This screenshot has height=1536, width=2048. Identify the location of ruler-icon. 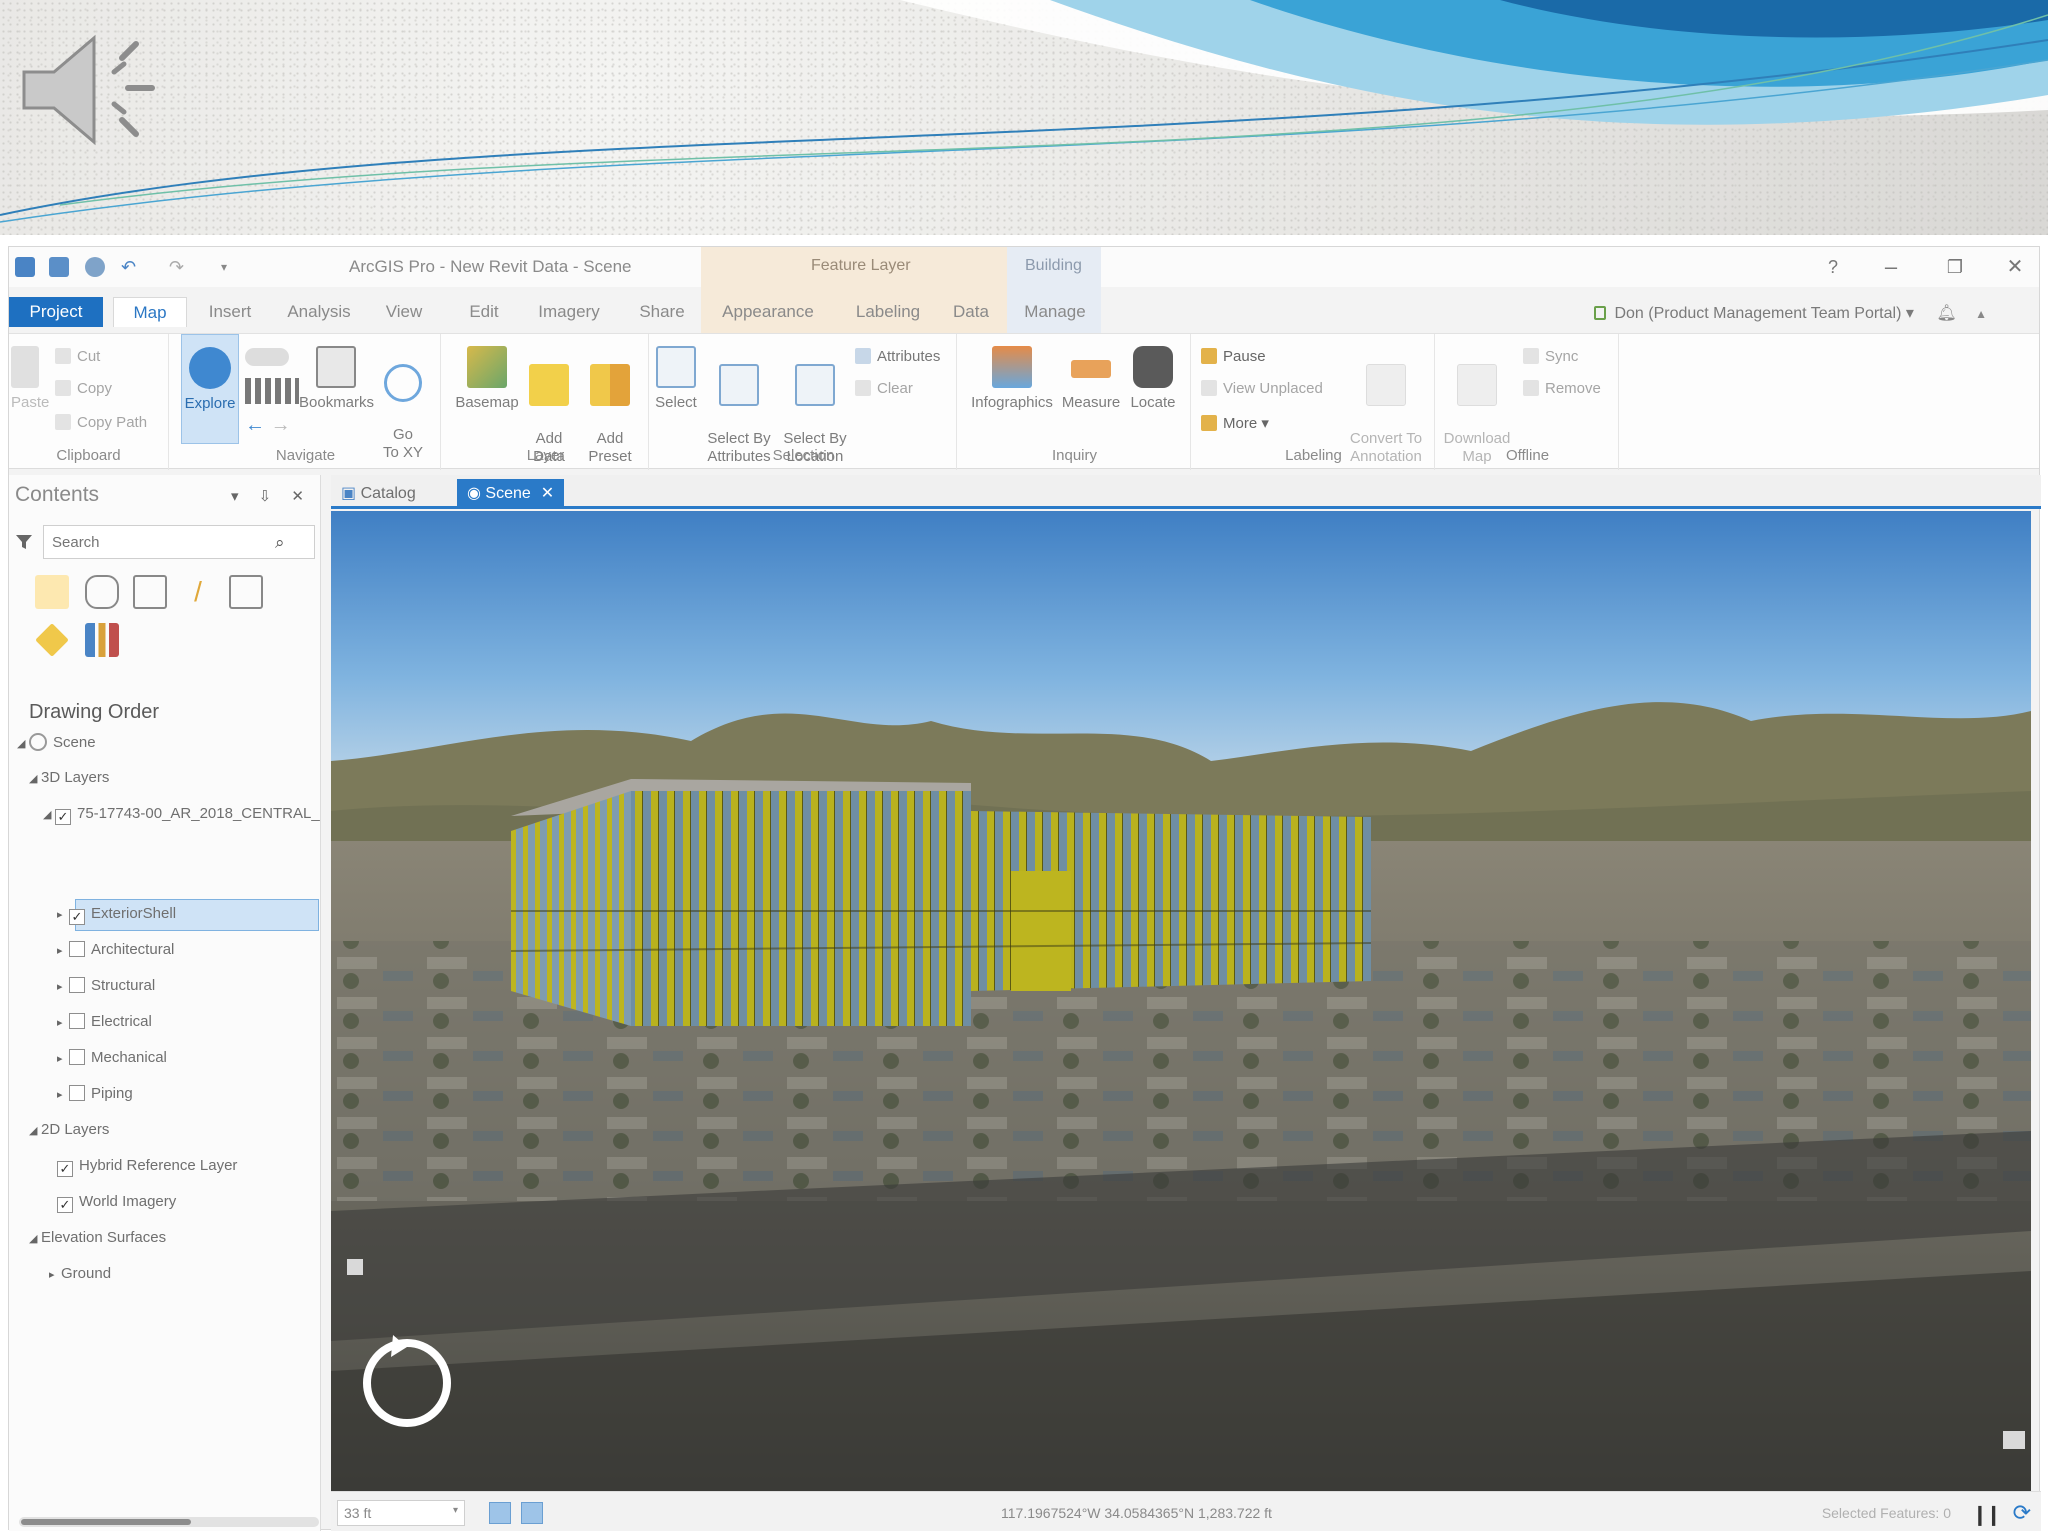
(1091, 369).